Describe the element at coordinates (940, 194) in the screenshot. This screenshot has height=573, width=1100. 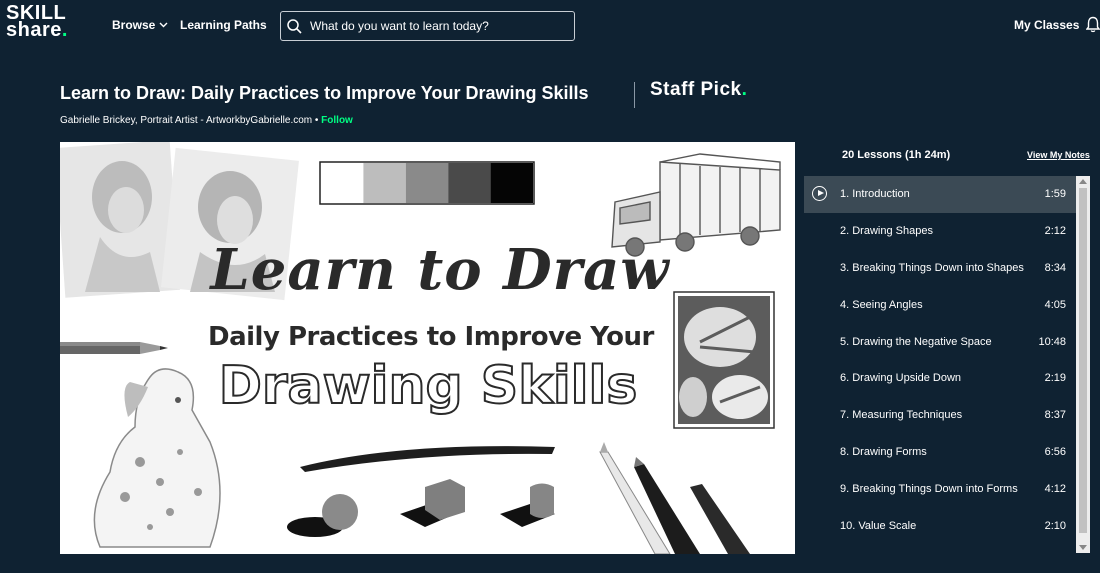
I see `lesson-item-active: 1. Introduction 1:59` at that location.